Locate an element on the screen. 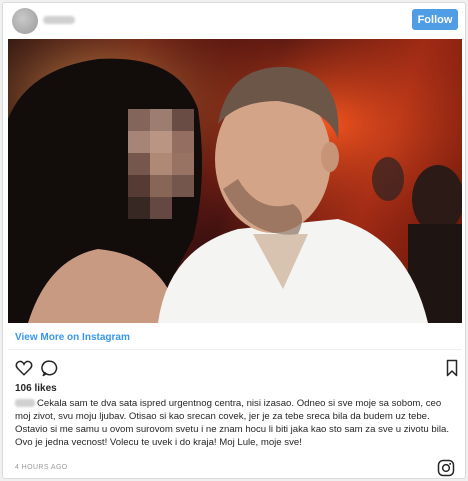 The width and height of the screenshot is (468, 481). follow-button: Follow is located at coordinates (435, 19).